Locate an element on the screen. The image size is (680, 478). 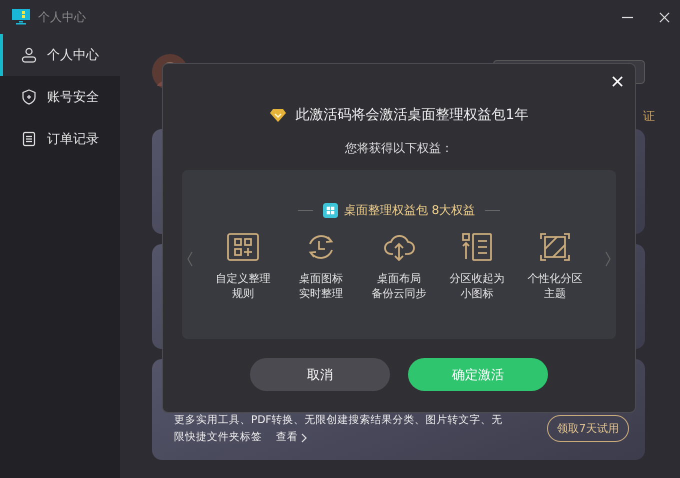
benefit-label: 规则 is located at coordinates (243, 293).